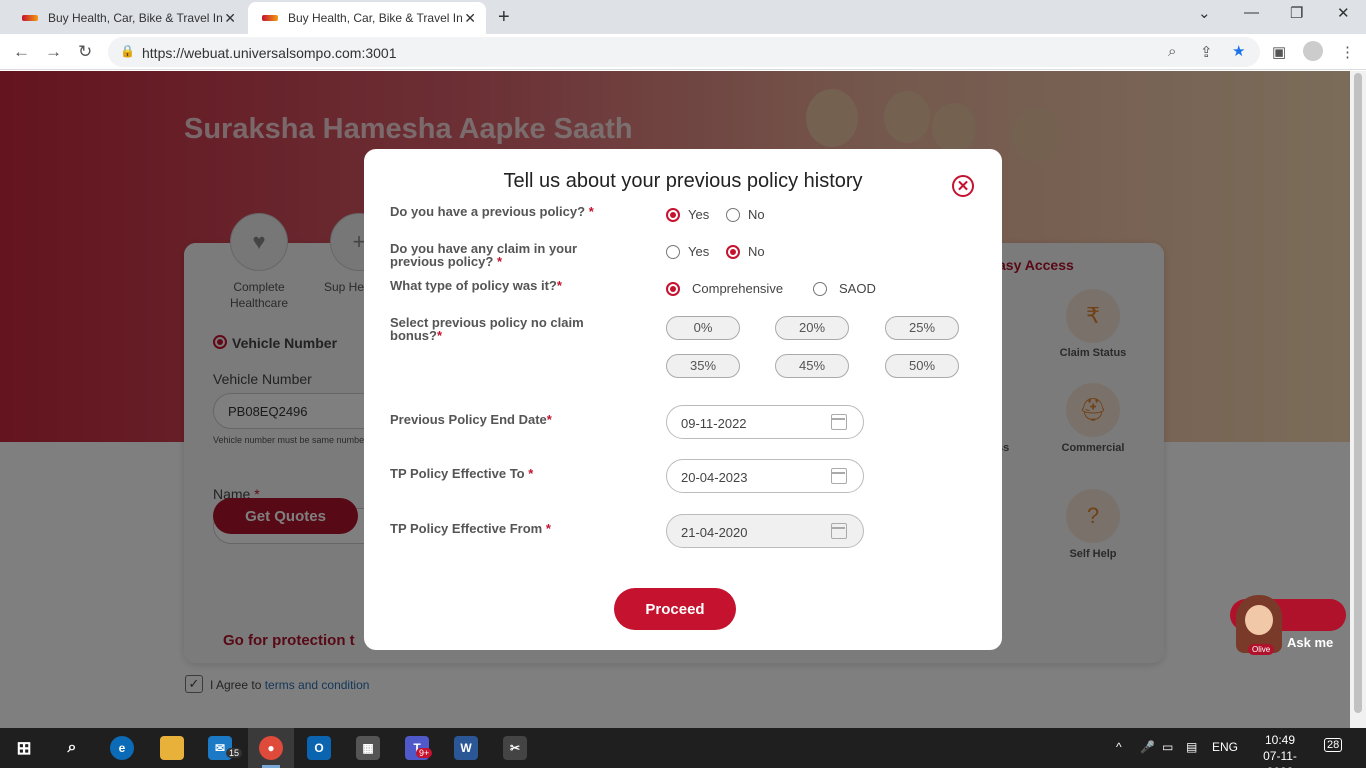 Image resolution: width=1366 pixels, height=780 pixels. I want to click on language-indicator: ENG, so click(1225, 747).